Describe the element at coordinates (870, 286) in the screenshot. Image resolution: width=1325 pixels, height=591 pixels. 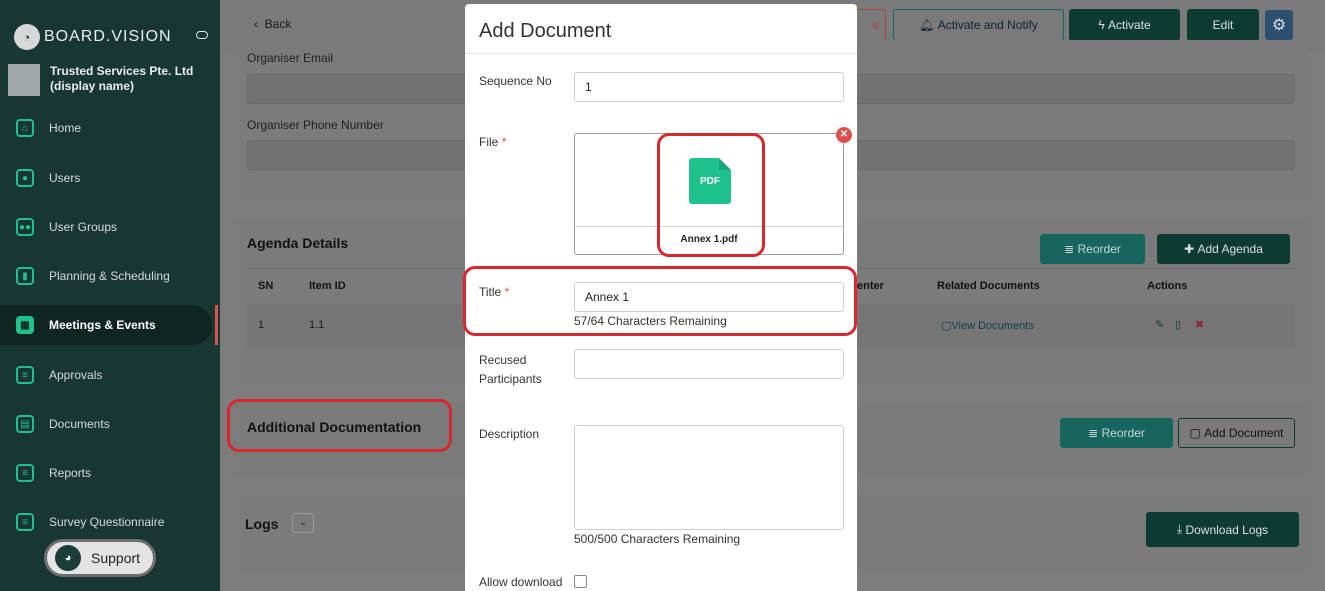
I see `column-header: enter` at that location.